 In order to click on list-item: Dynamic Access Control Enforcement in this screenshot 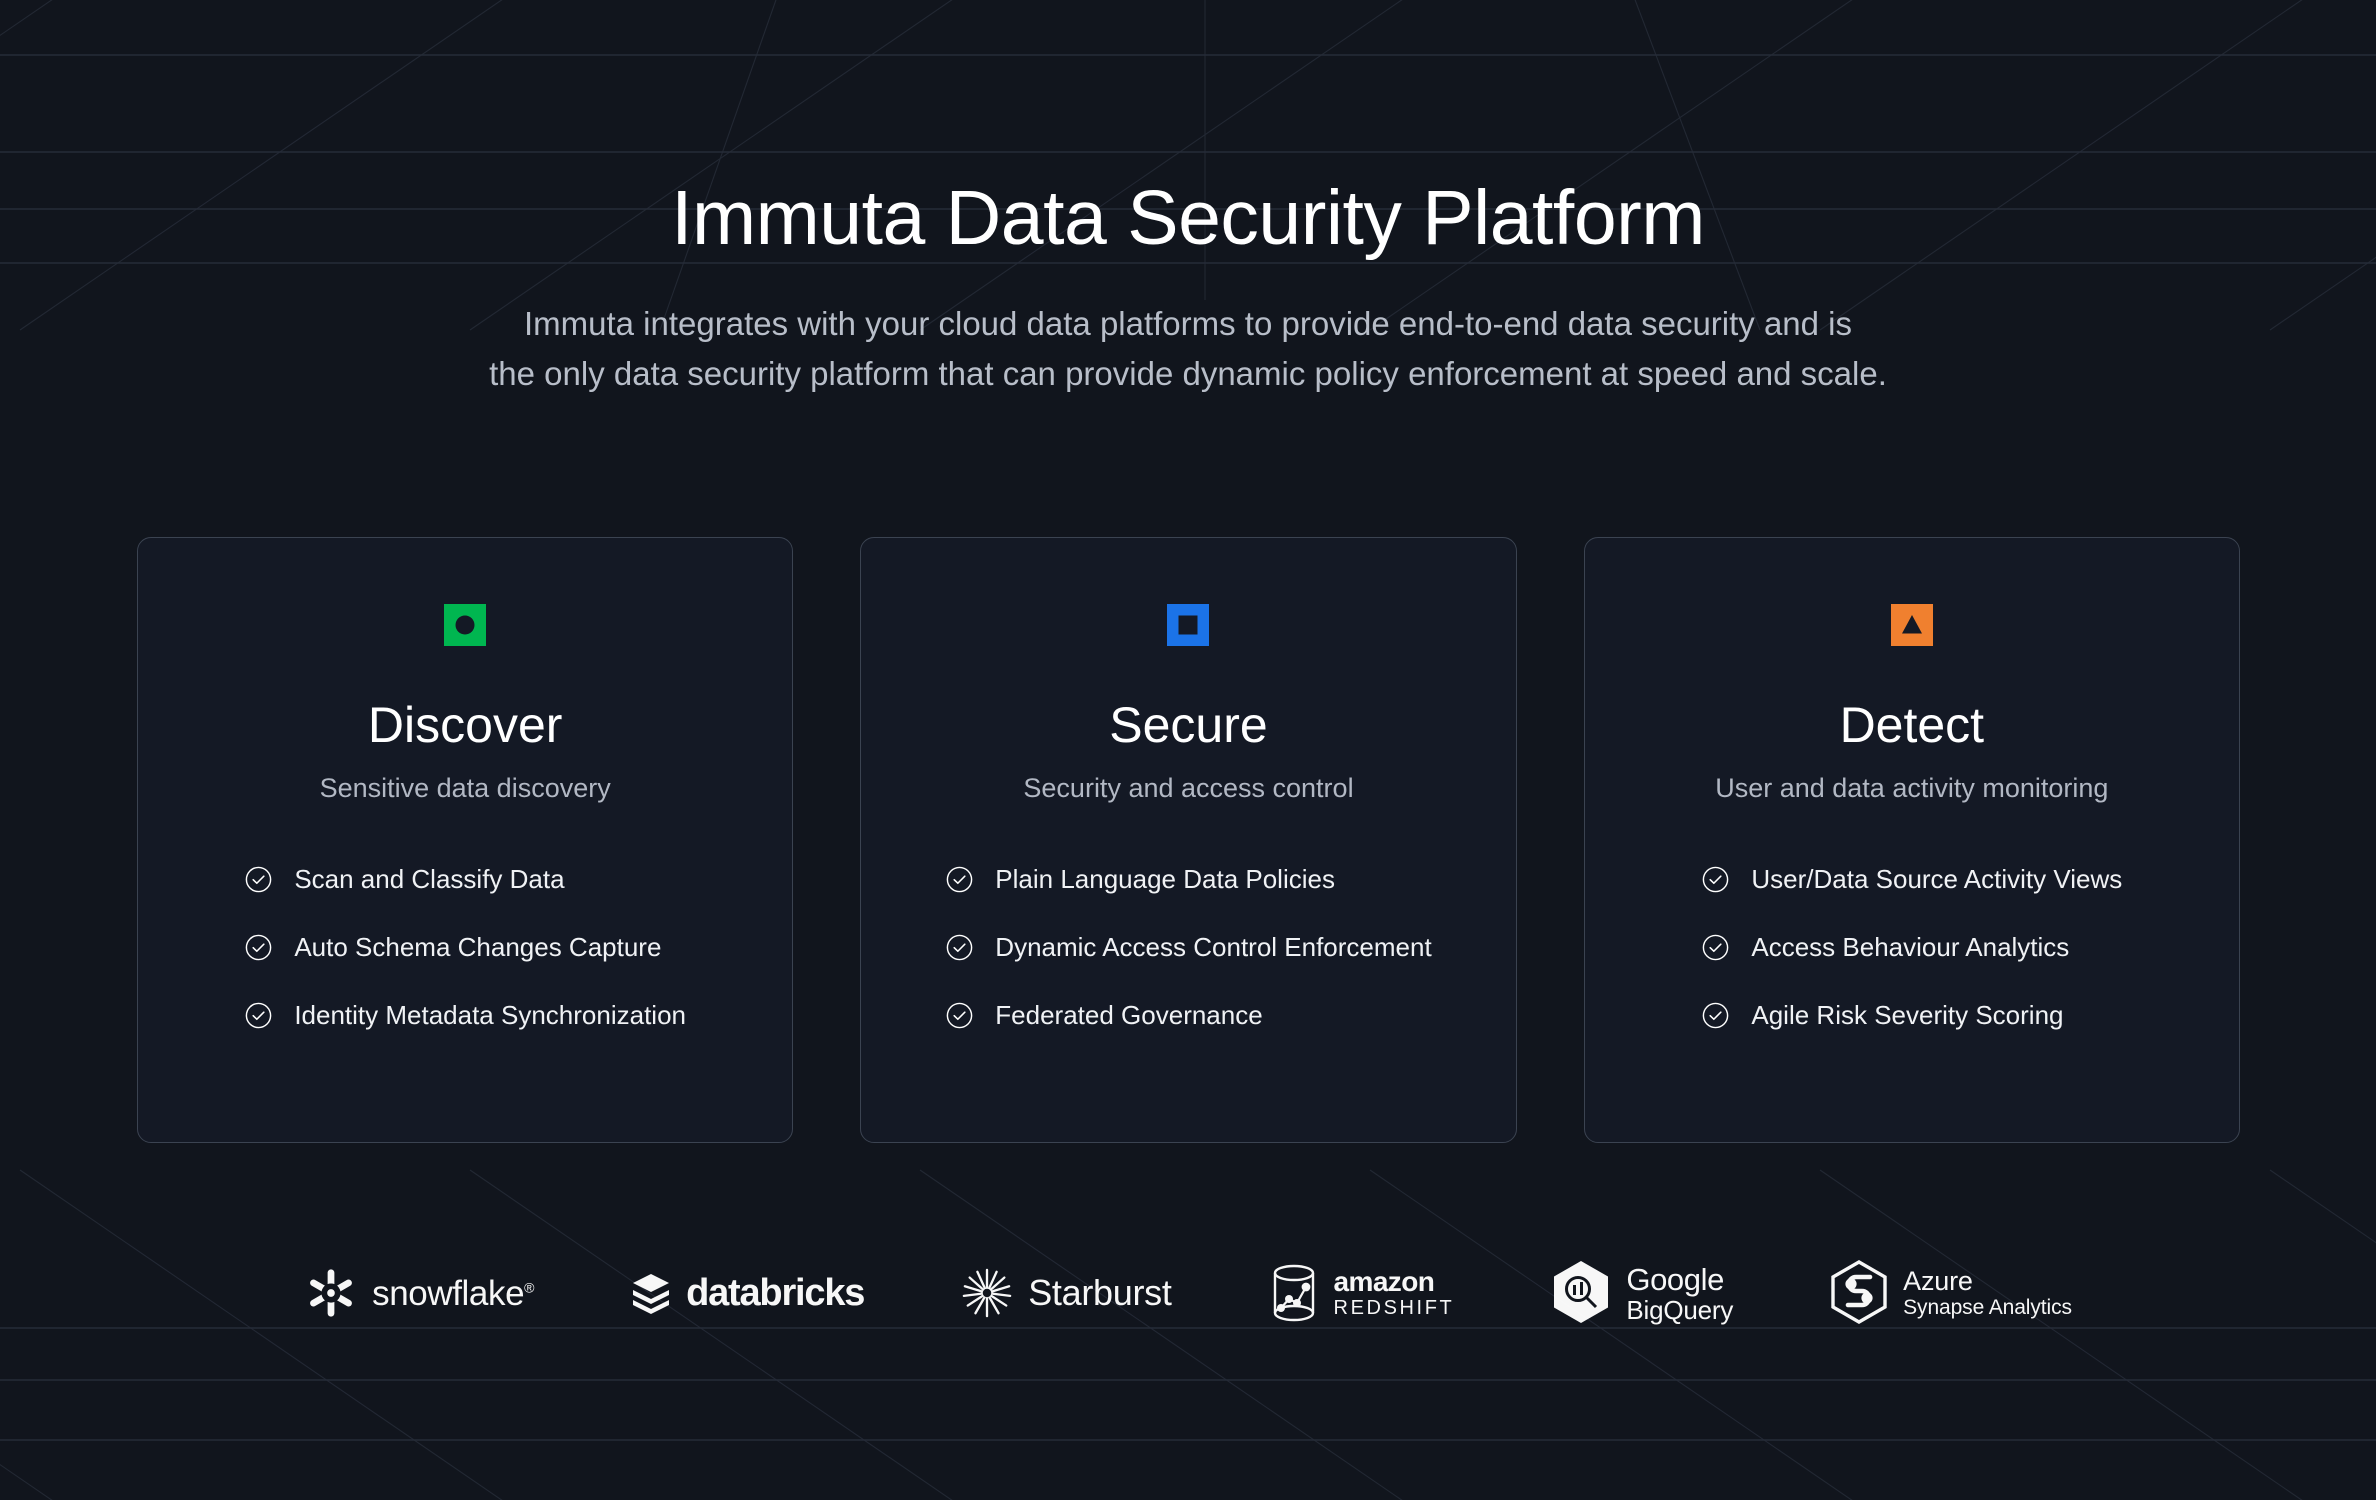, I will do `click(1188, 947)`.